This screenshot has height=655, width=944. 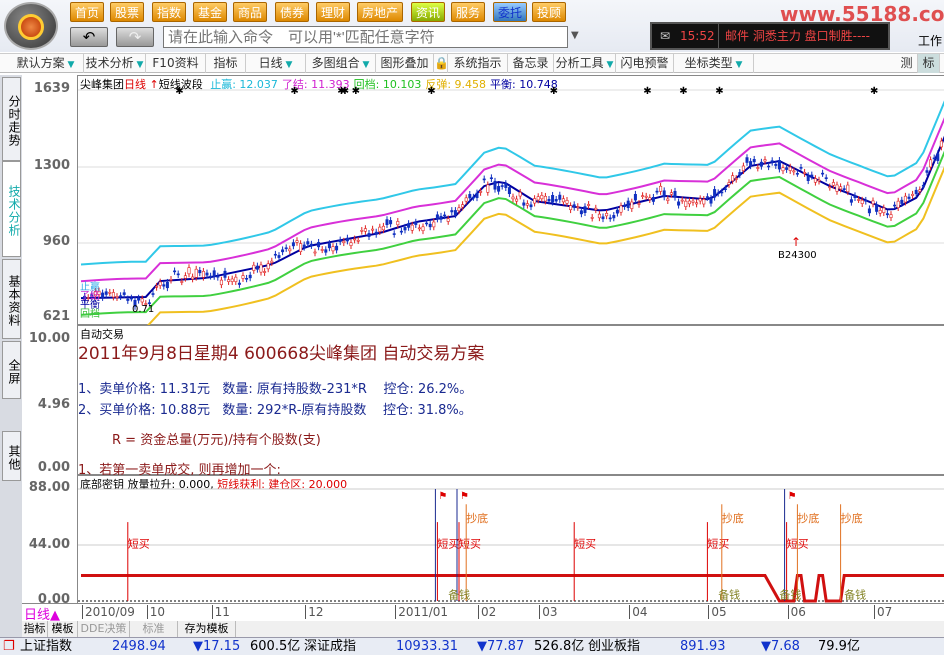 What do you see at coordinates (510, 12) in the screenshot?
I see `nav-button-10: 委托` at bounding box center [510, 12].